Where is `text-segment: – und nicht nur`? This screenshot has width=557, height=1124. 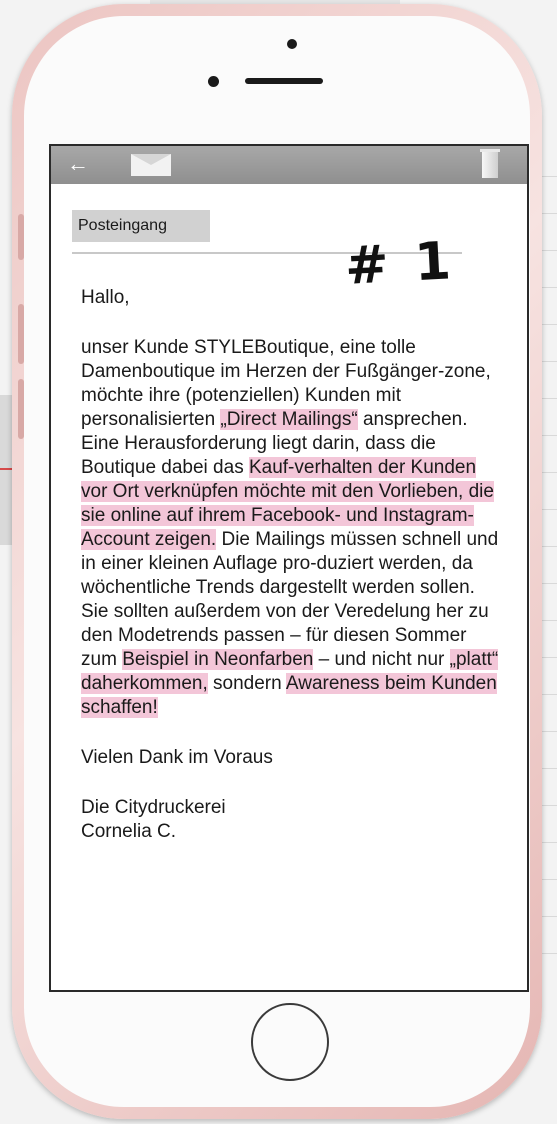
text-segment: – und nicht nur is located at coordinates (381, 659).